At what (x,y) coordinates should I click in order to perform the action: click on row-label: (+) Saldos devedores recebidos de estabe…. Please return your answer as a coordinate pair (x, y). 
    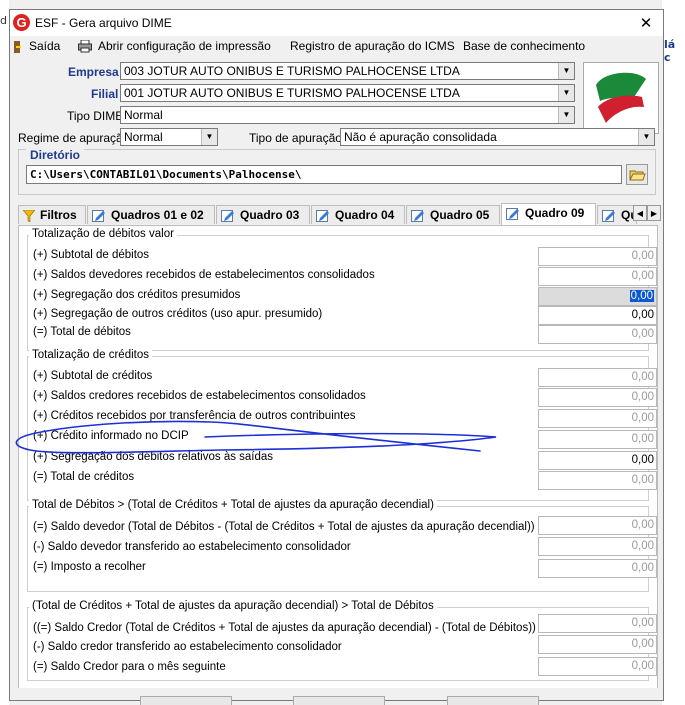
    Looking at the image, I should click on (204, 275).